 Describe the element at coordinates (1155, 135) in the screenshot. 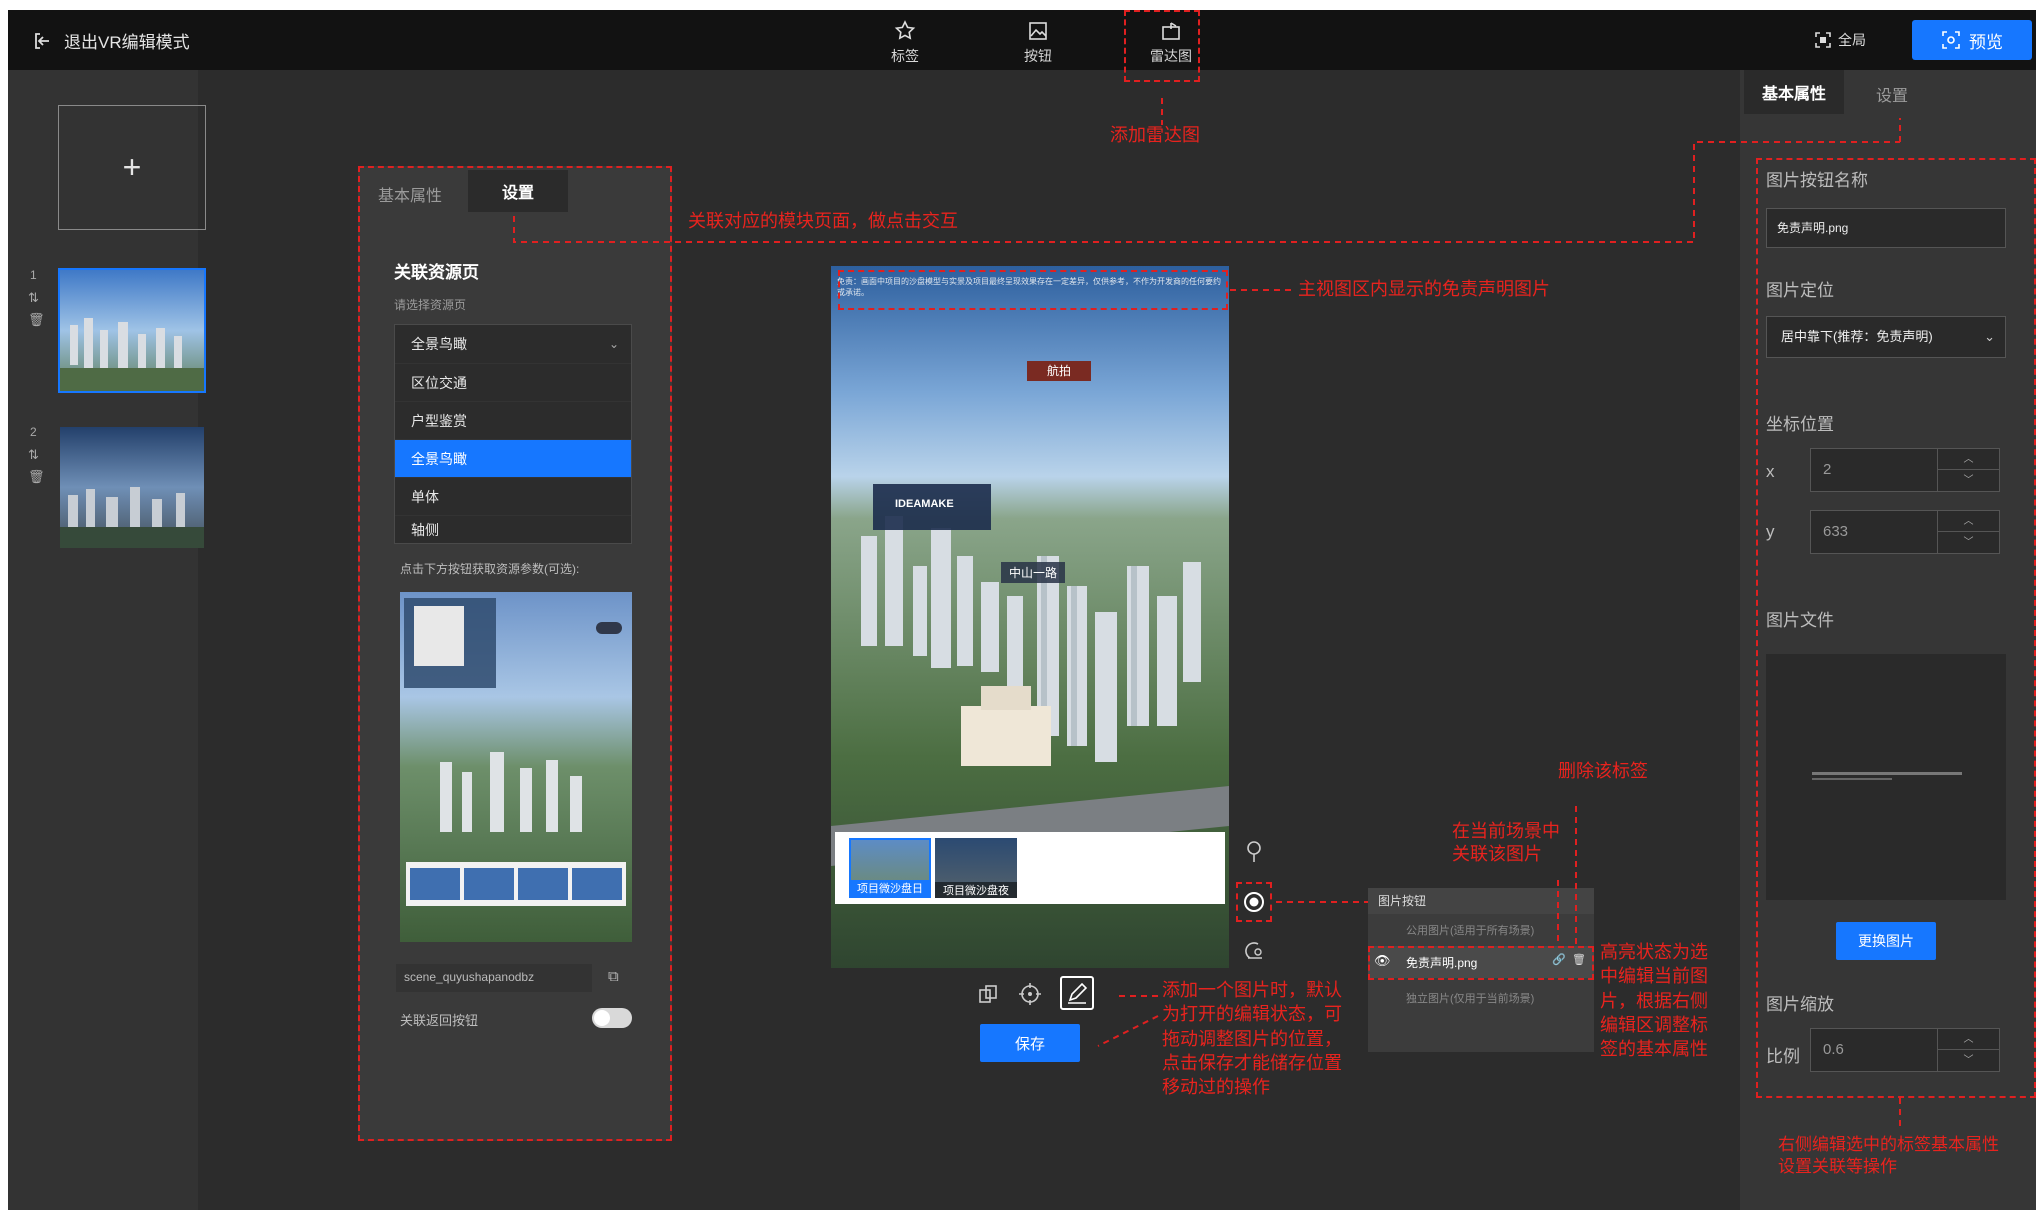

I see `annotation-add-radar: 添加雷达图` at that location.